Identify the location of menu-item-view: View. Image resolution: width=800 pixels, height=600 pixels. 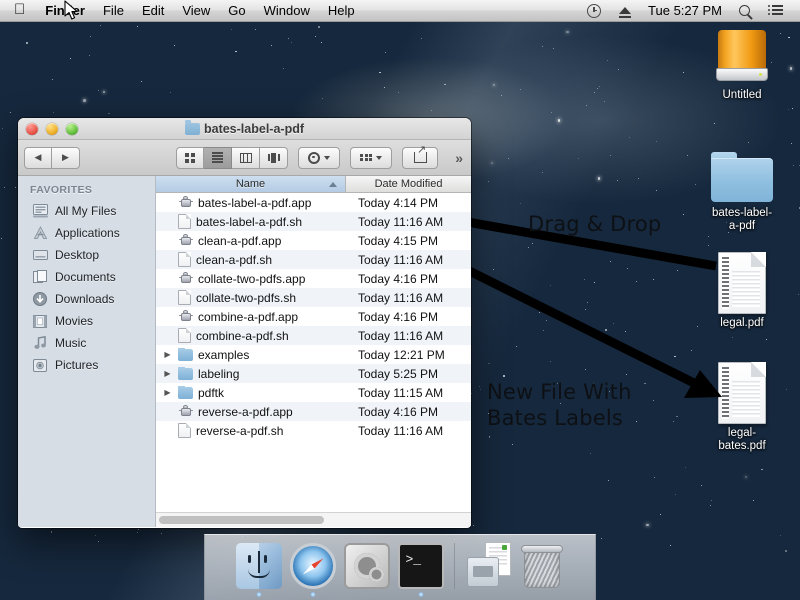
(196, 11).